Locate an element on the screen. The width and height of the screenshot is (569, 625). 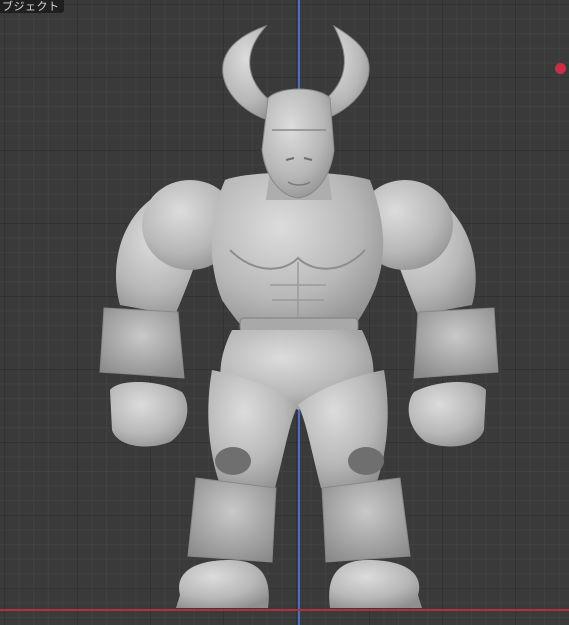
left-fist is located at coordinates (149, 414).